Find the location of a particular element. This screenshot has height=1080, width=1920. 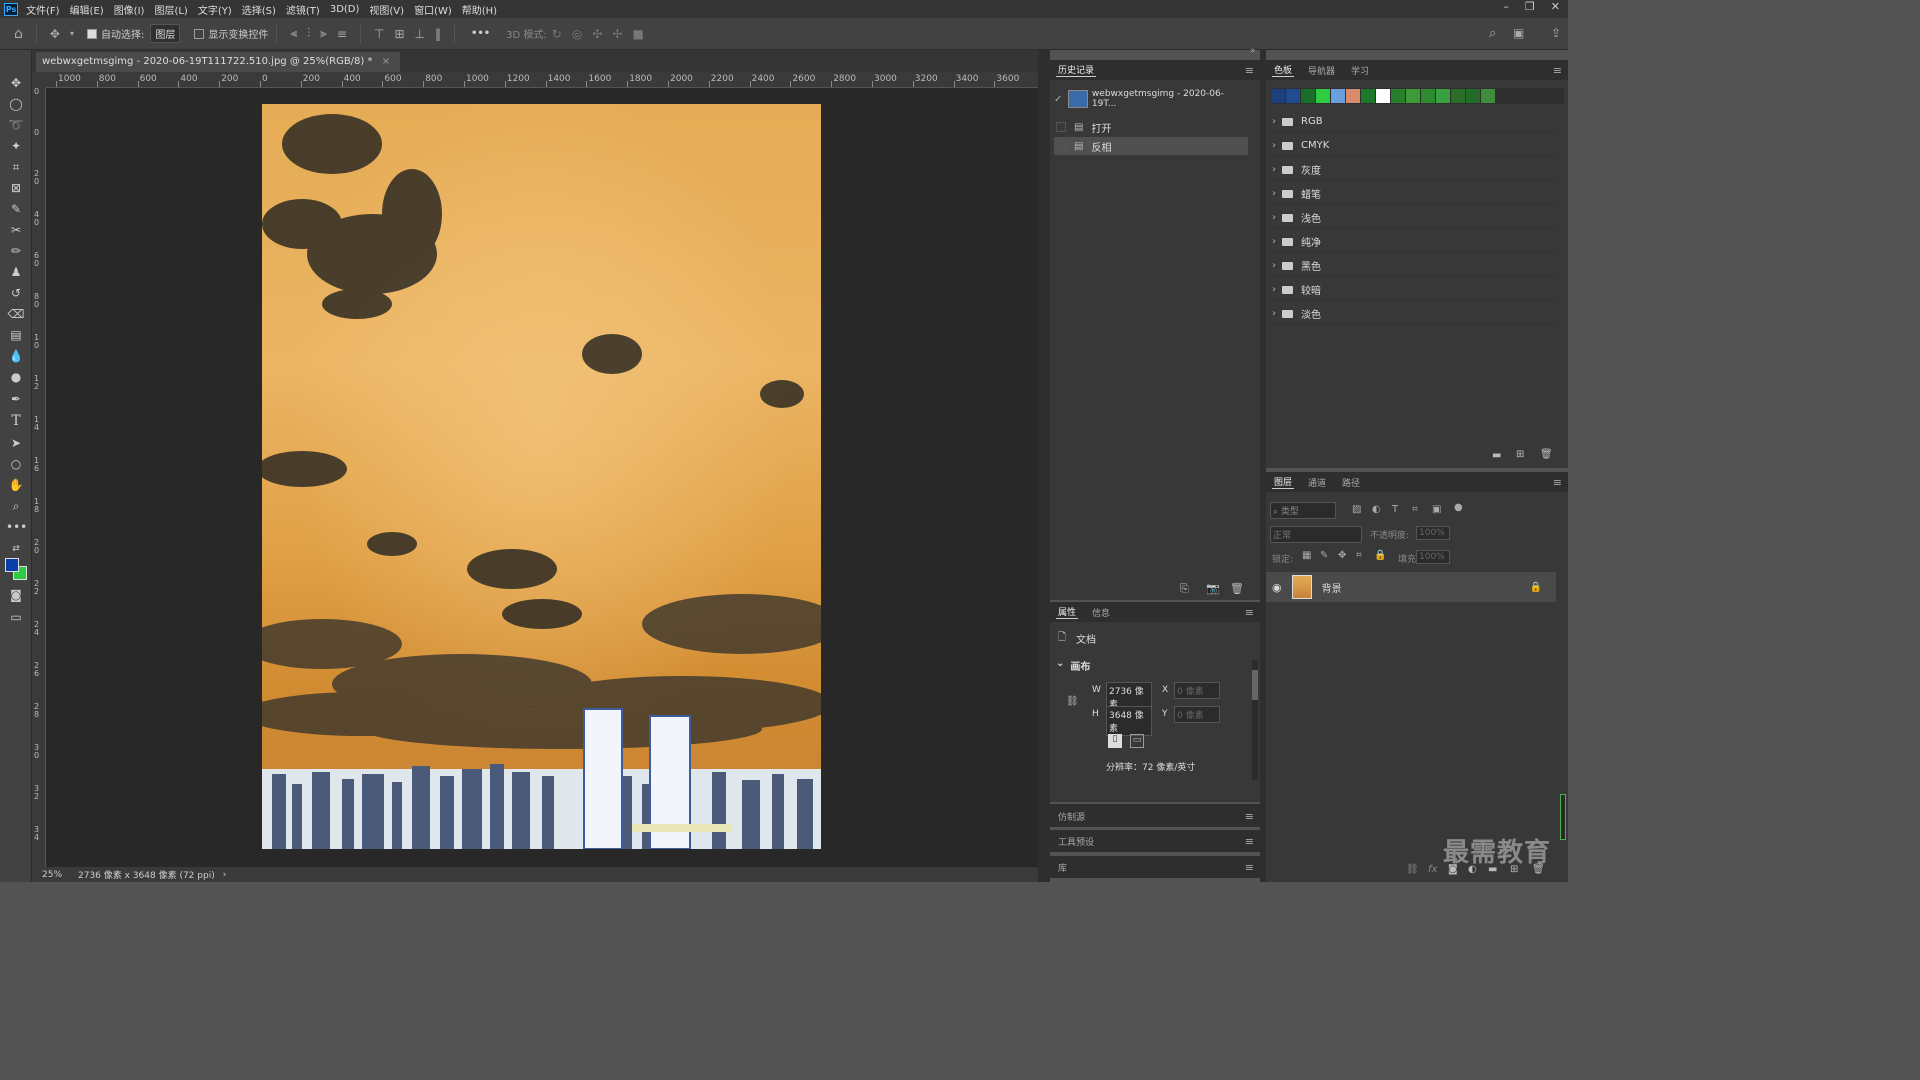

foreground-color-swatch is located at coordinates (12, 565).